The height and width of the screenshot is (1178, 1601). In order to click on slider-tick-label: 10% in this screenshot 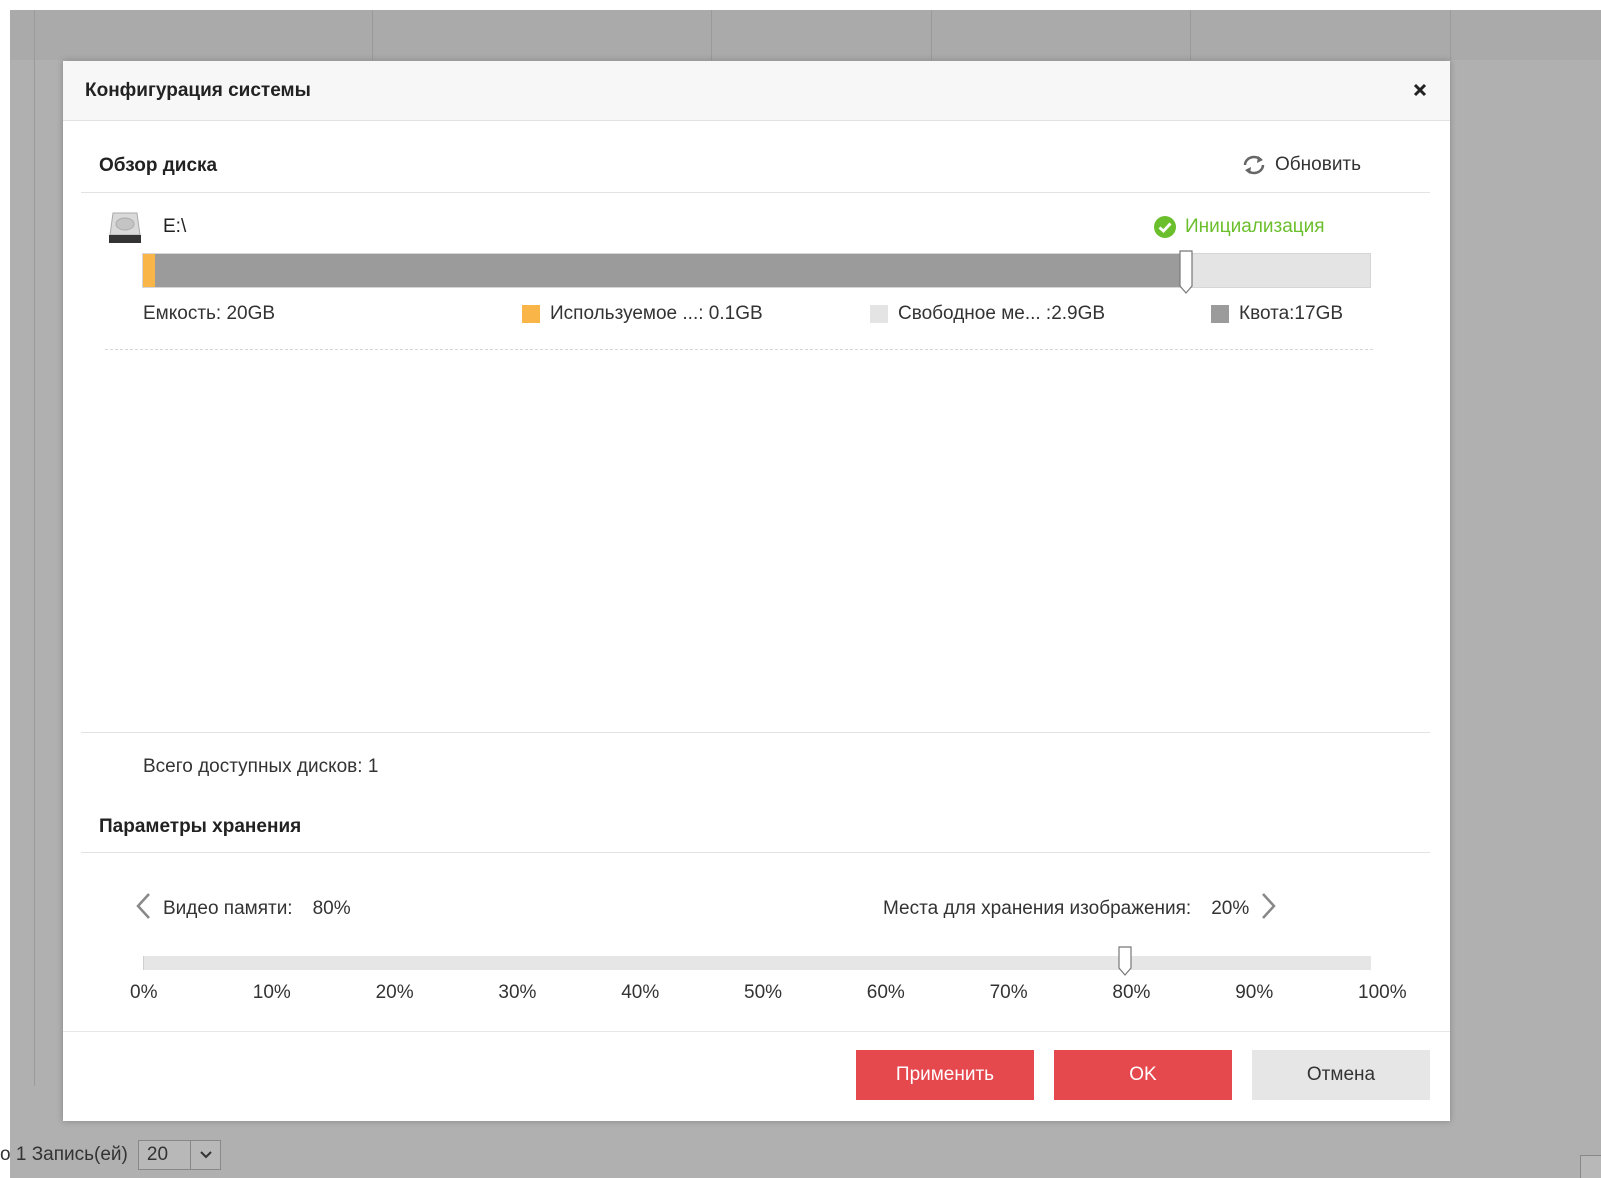, I will do `click(271, 992)`.